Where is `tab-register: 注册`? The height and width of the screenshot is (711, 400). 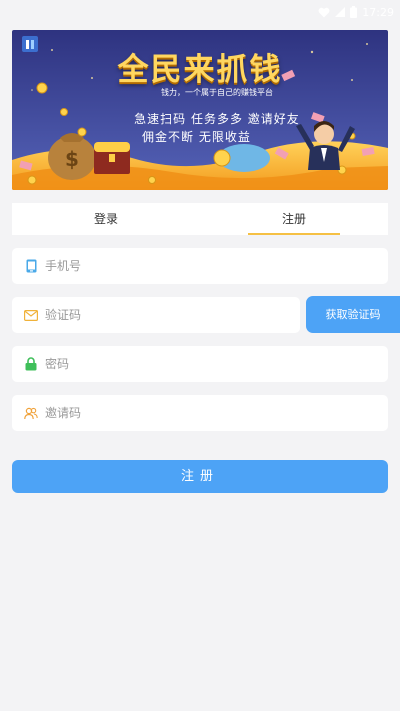 tab-register: 注册 is located at coordinates (294, 219).